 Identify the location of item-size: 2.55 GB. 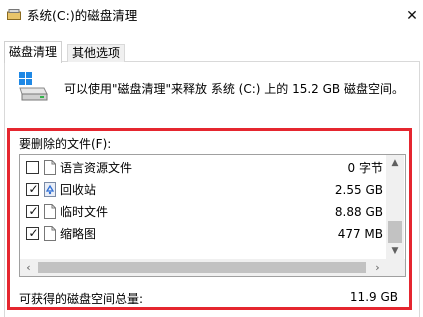
(358, 190).